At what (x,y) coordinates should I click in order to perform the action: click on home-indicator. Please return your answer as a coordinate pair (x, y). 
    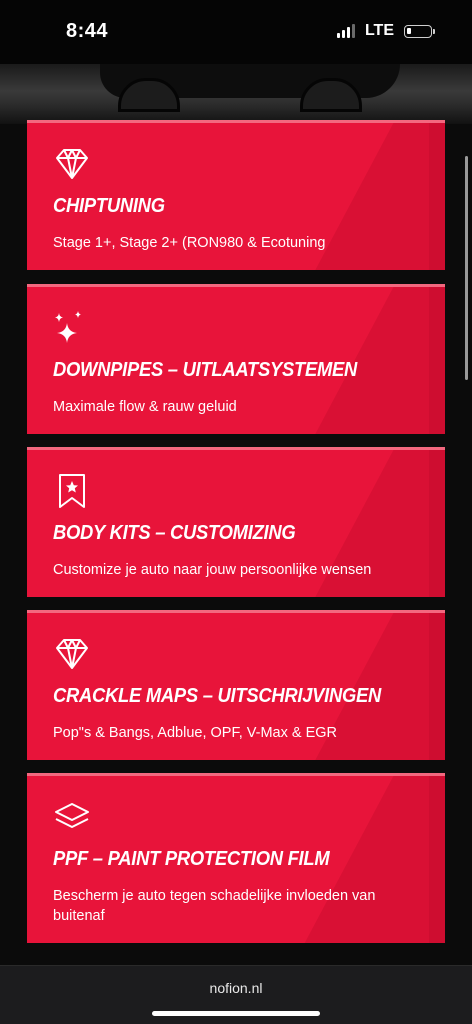
    Looking at the image, I should click on (236, 1013).